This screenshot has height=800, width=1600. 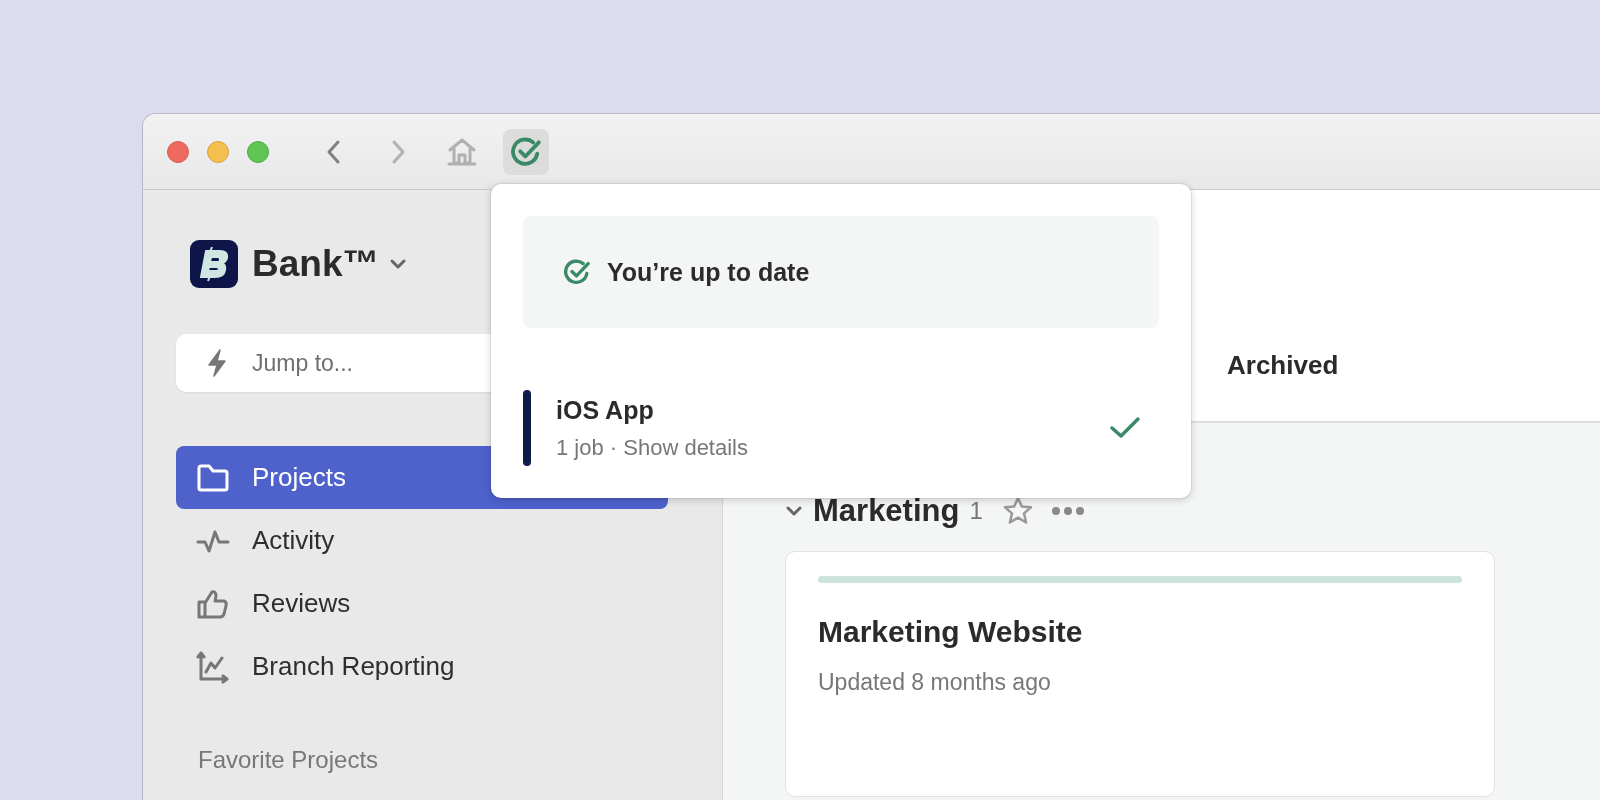 What do you see at coordinates (316, 264) in the screenshot?
I see `workspace-name: Bank™` at bounding box center [316, 264].